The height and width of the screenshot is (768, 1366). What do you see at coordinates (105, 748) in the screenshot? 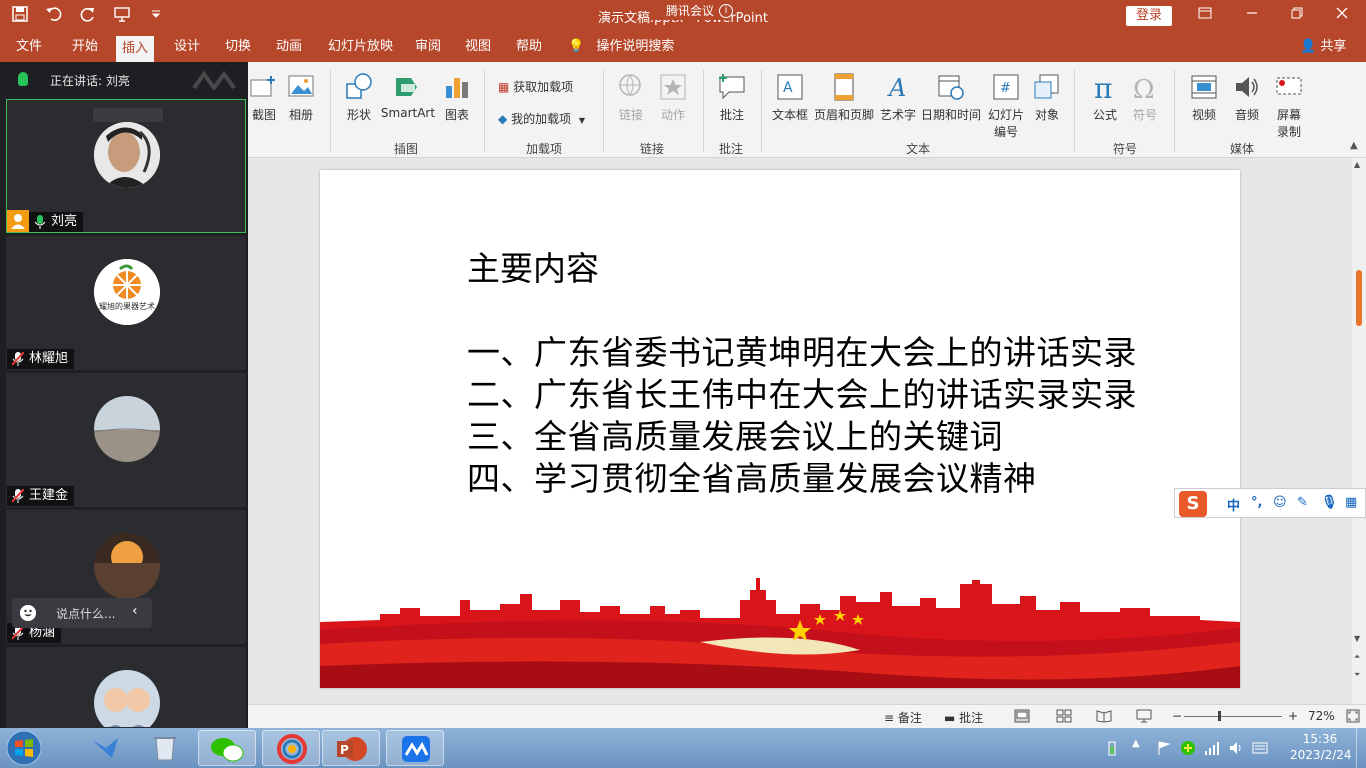
I see `taskbar-app-feishu` at bounding box center [105, 748].